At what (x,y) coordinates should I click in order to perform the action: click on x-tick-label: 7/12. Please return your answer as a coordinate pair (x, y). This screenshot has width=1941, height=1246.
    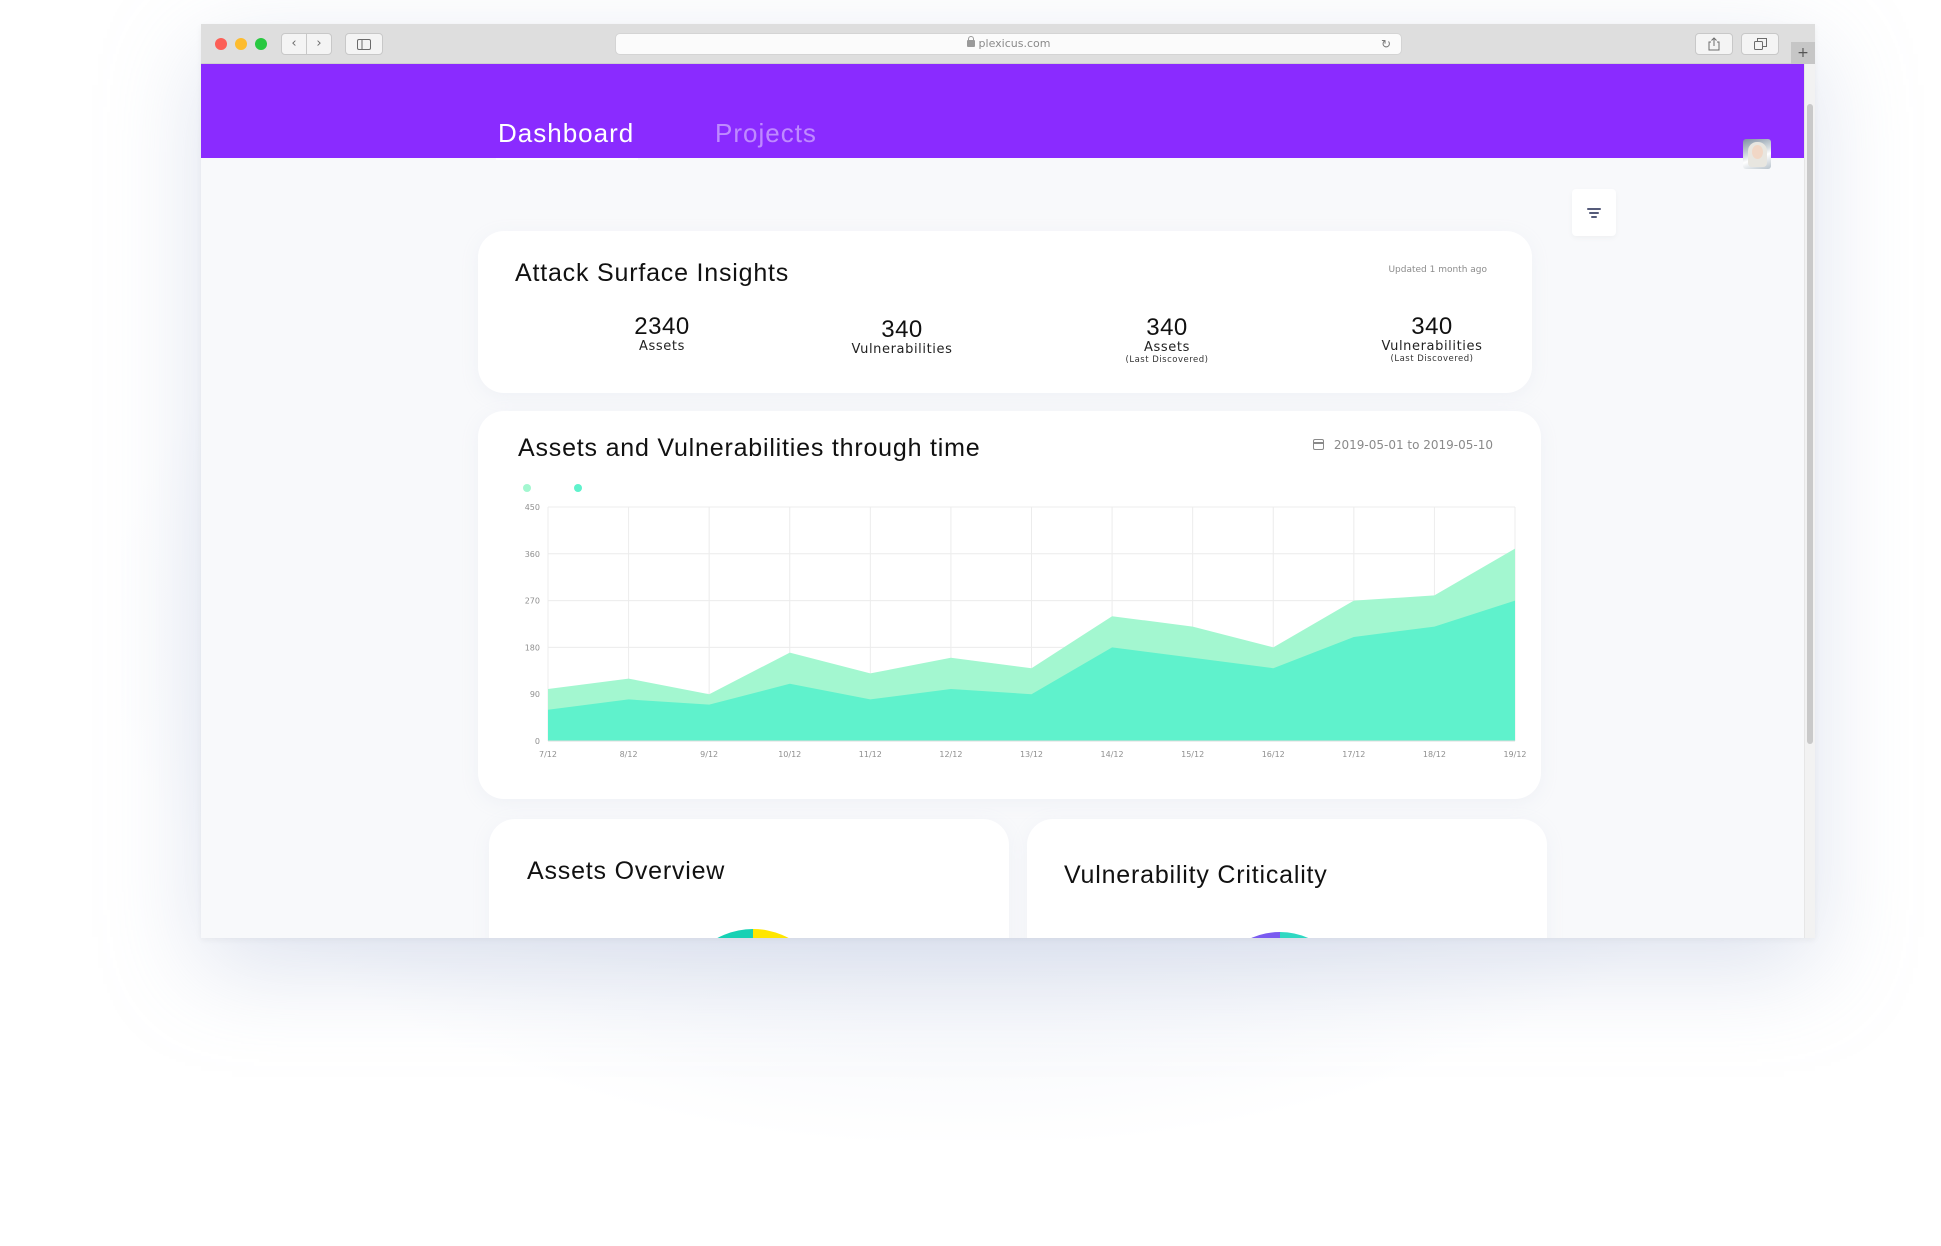
    Looking at the image, I should click on (548, 754).